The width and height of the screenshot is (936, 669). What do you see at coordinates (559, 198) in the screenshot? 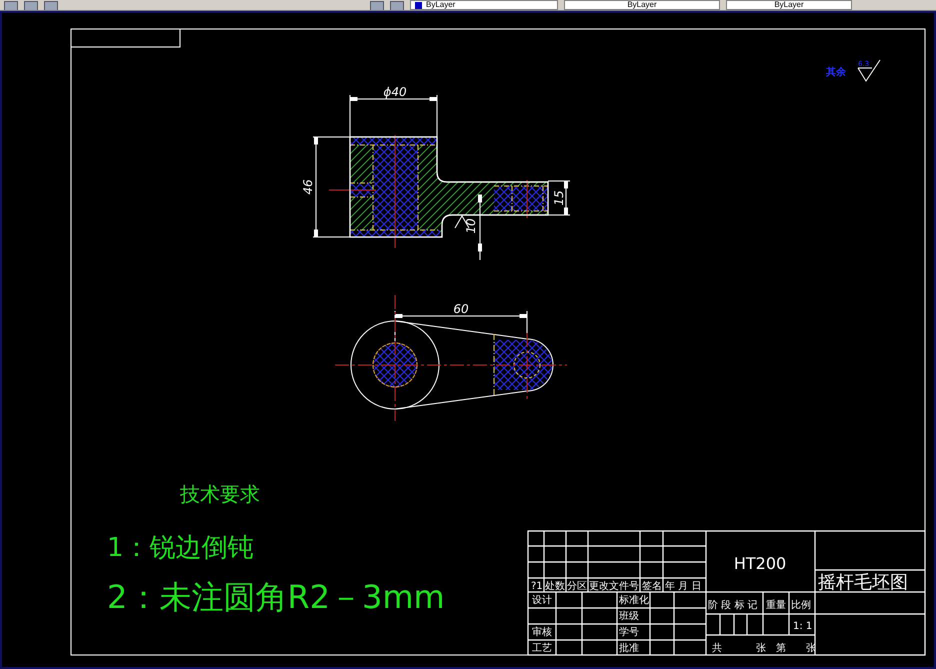
I see `dimension-text: 15` at bounding box center [559, 198].